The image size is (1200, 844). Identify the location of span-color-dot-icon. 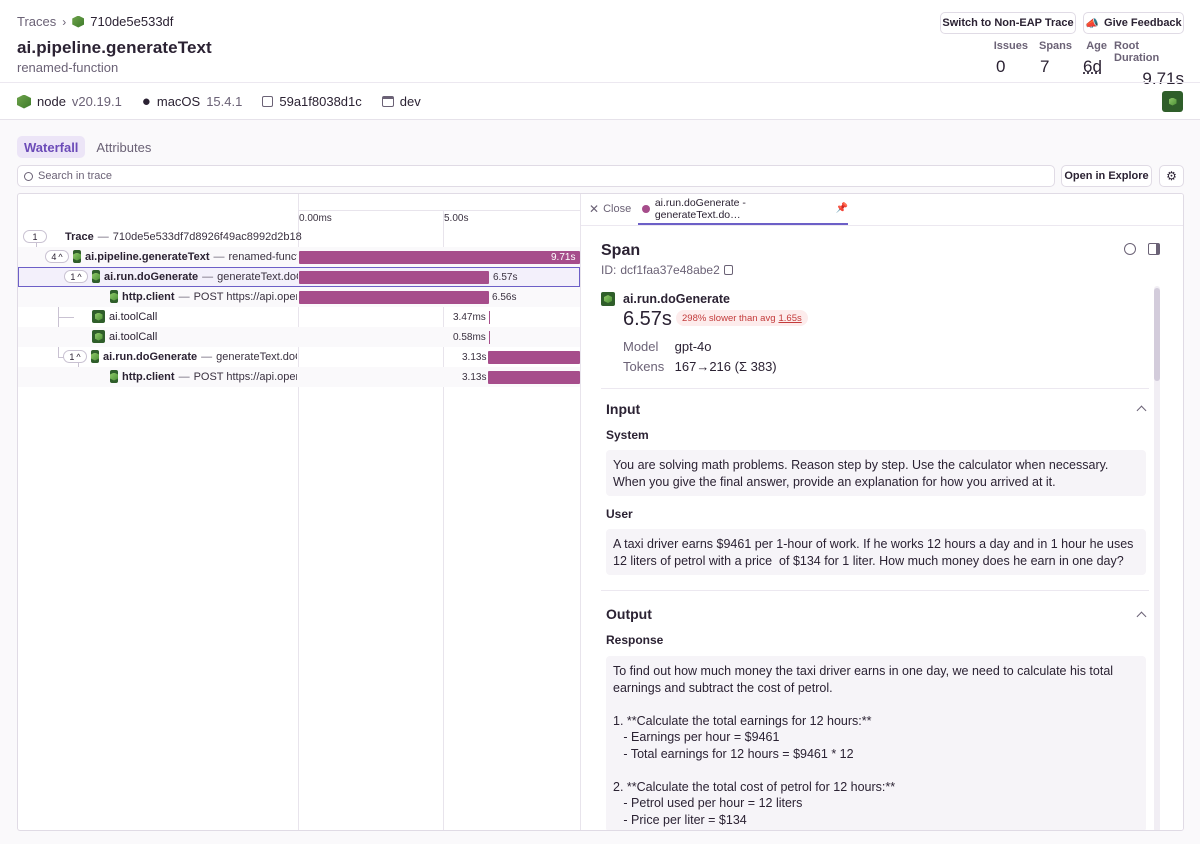
(646, 208).